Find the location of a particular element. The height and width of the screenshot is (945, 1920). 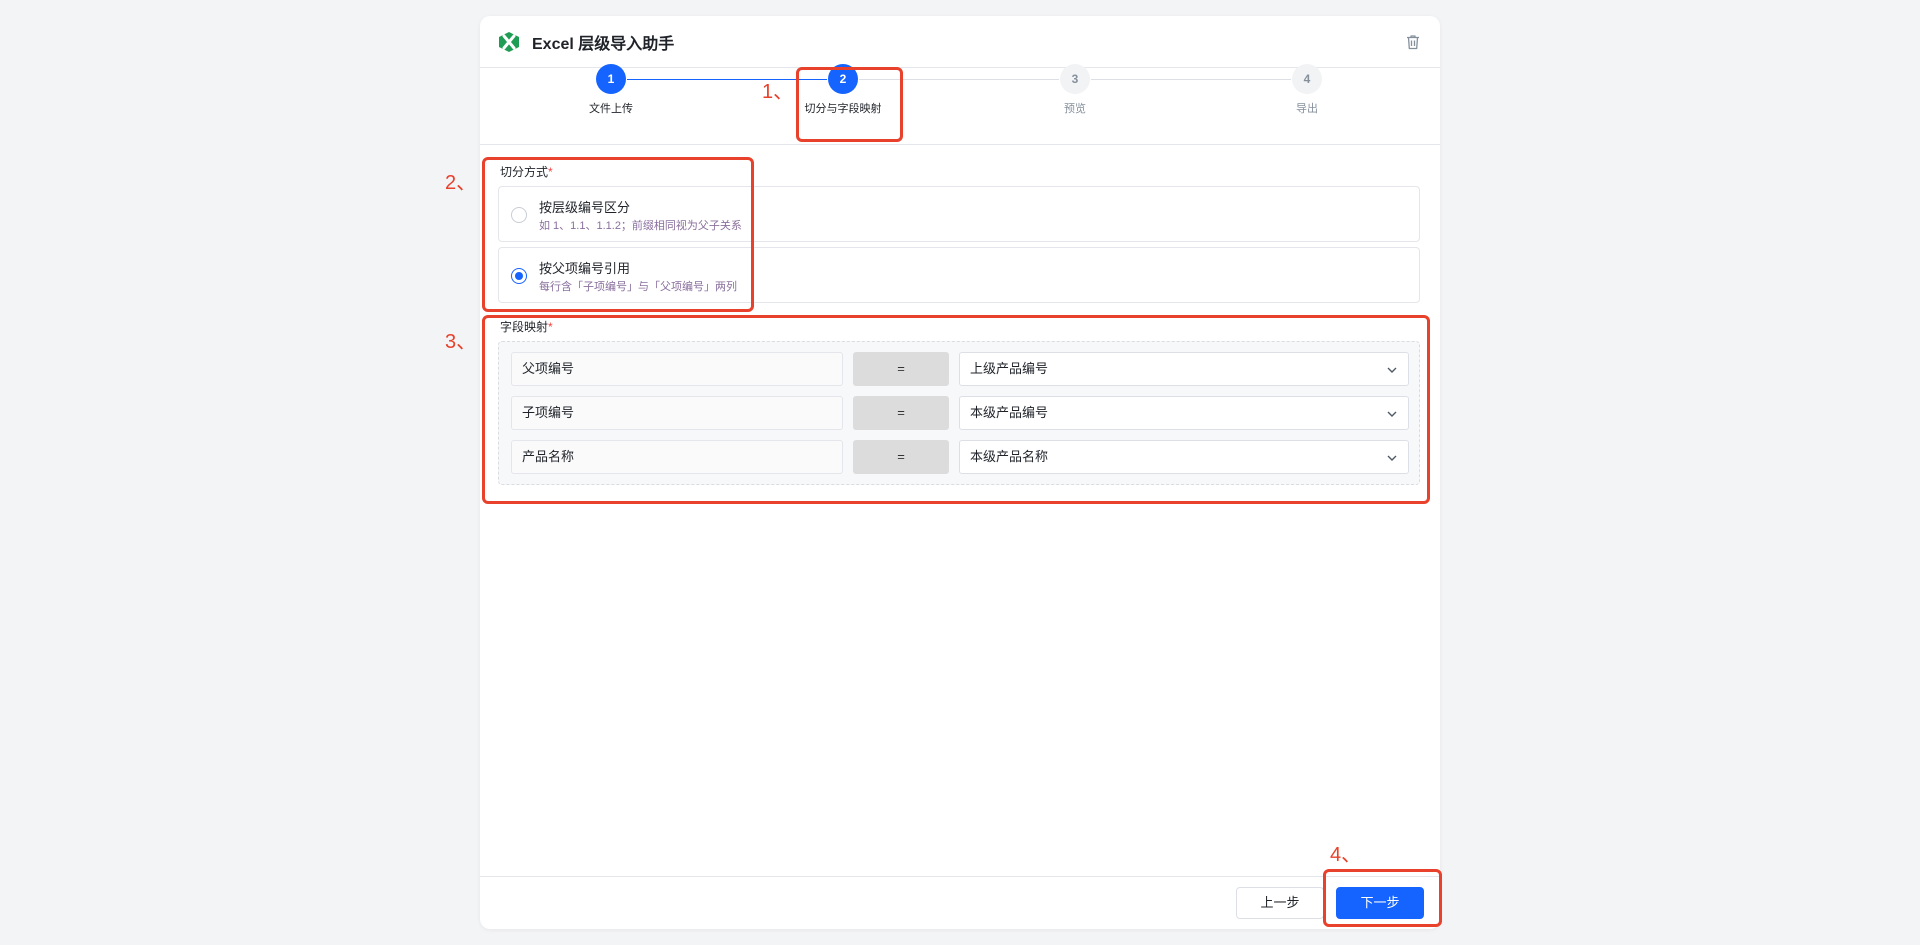

annotation-number-3: 3、 is located at coordinates (461, 342).